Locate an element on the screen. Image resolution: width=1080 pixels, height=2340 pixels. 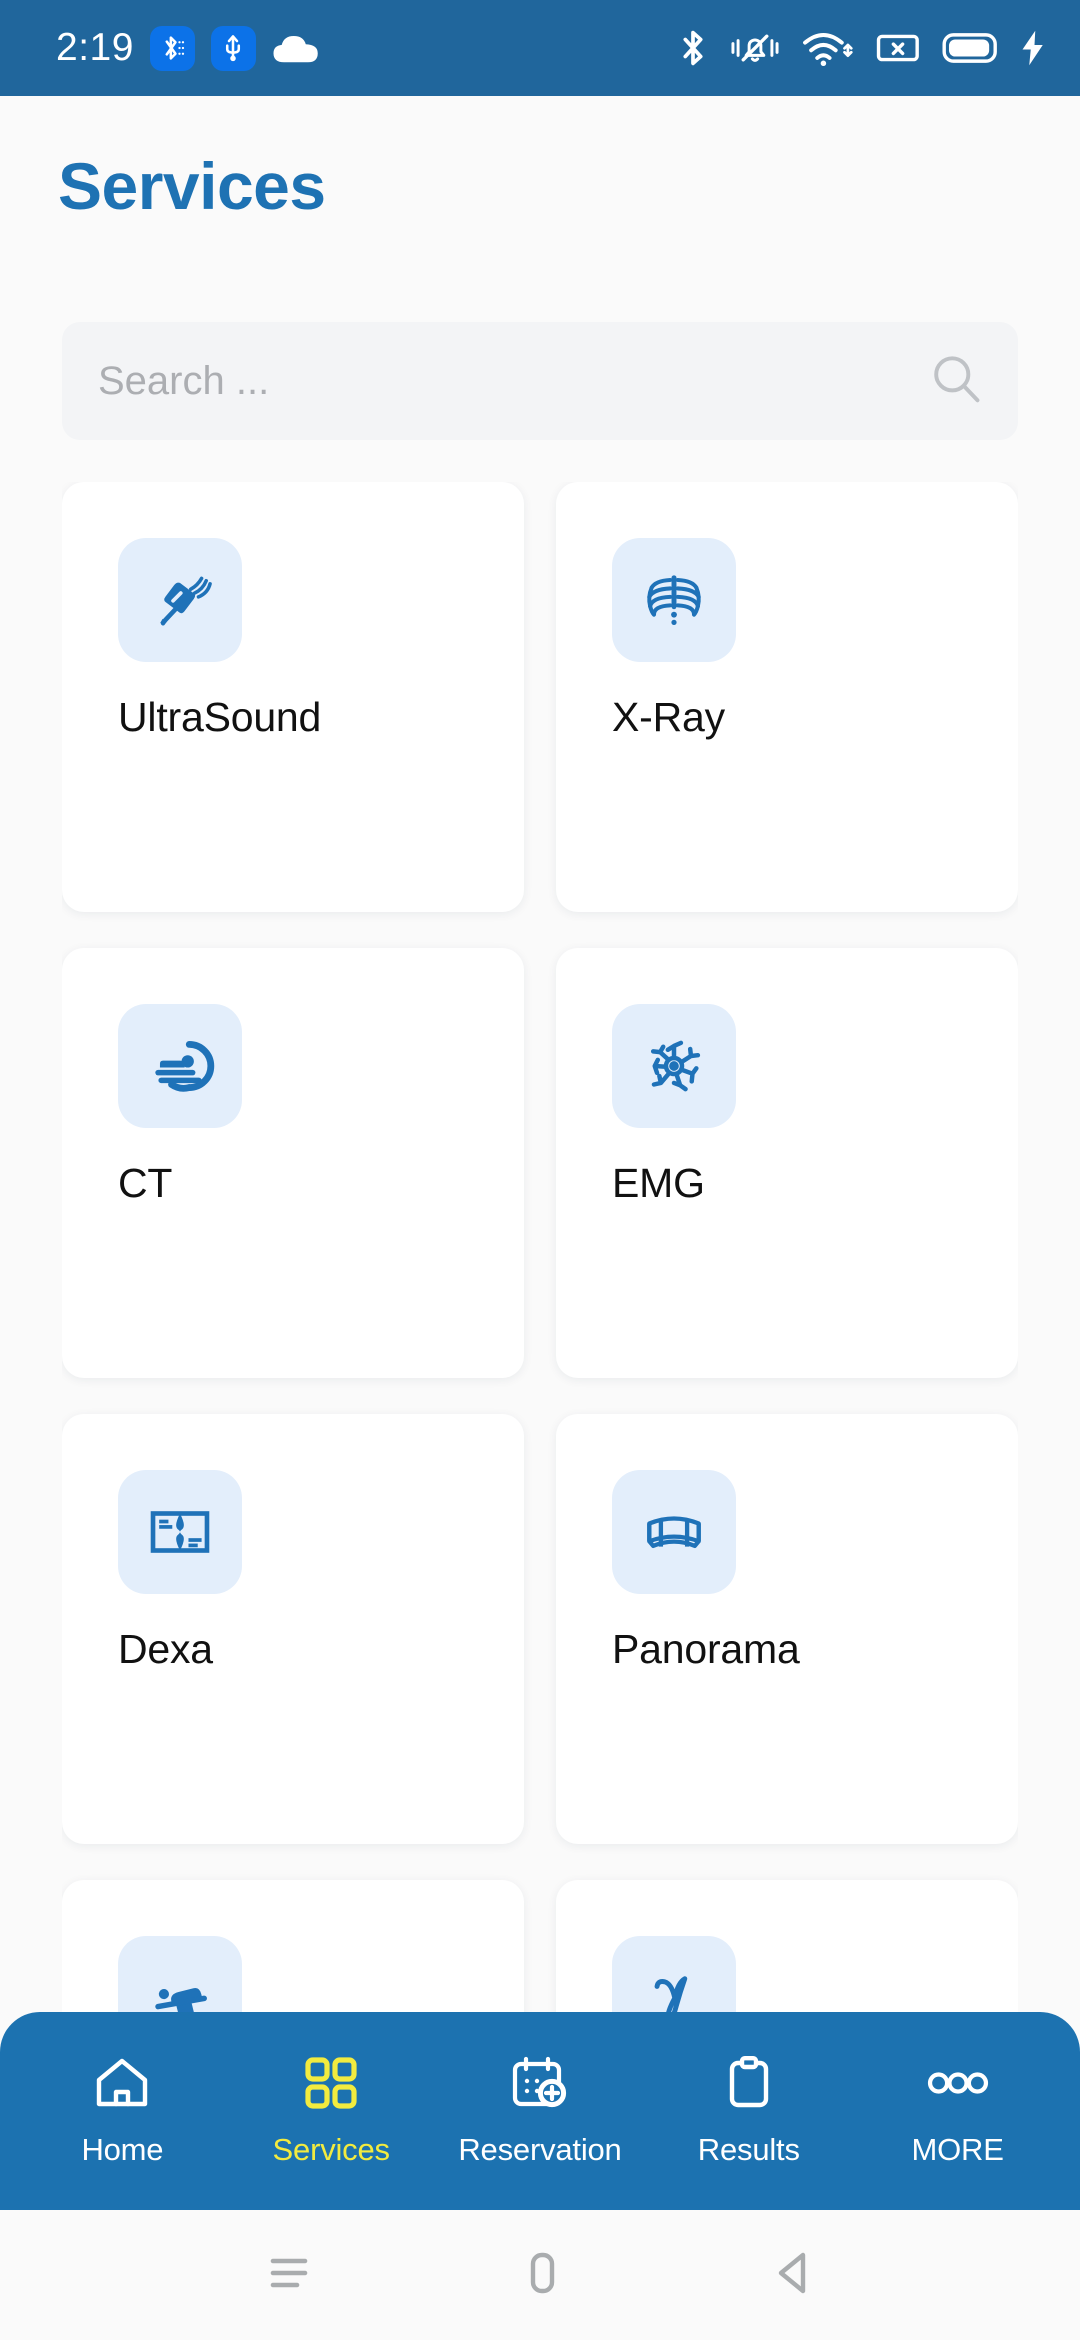
bluetooth-icon is located at coordinates (693, 48).